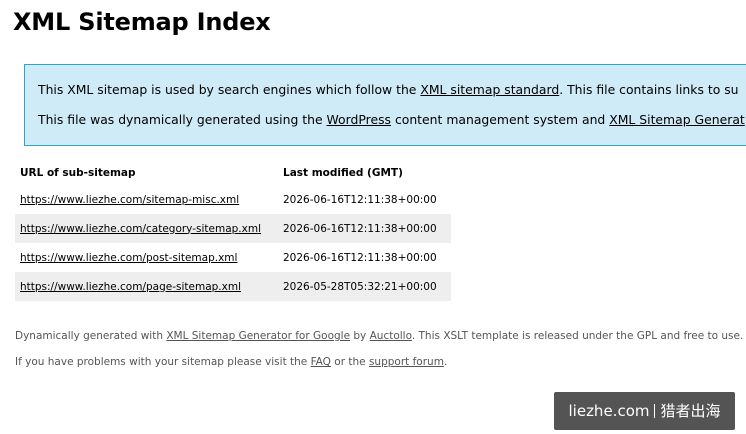  What do you see at coordinates (142, 22) in the screenshot?
I see `page-title: XML Sitemap Index` at bounding box center [142, 22].